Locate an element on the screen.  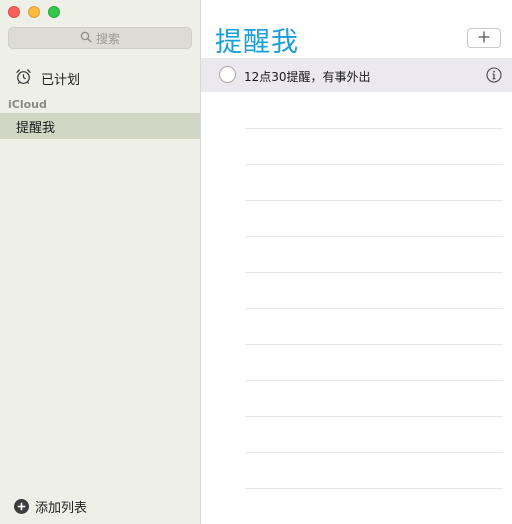
minimize-button is located at coordinates (34, 12).